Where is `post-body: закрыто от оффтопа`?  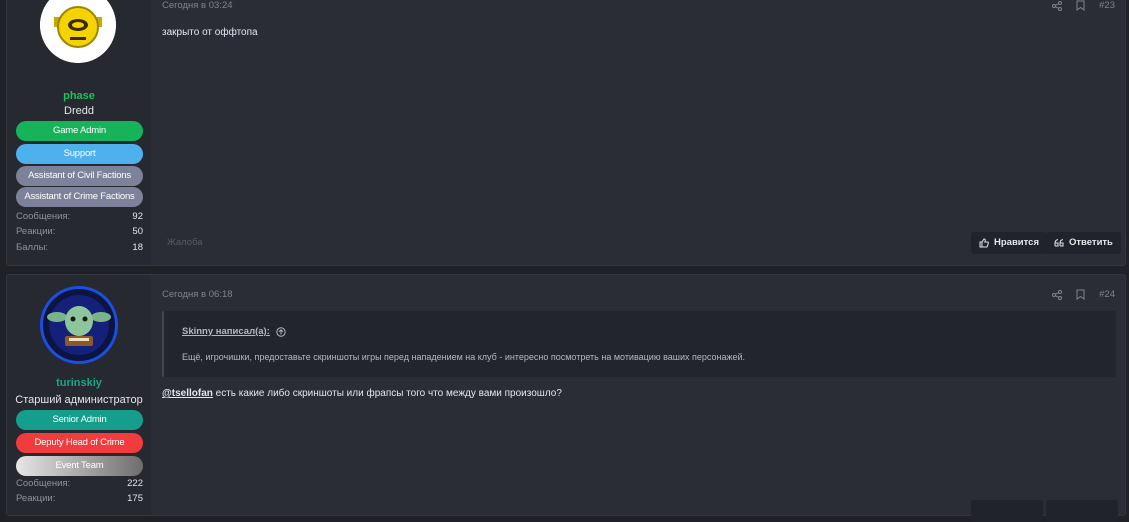 post-body: закрыто от оффтопа is located at coordinates (210, 32).